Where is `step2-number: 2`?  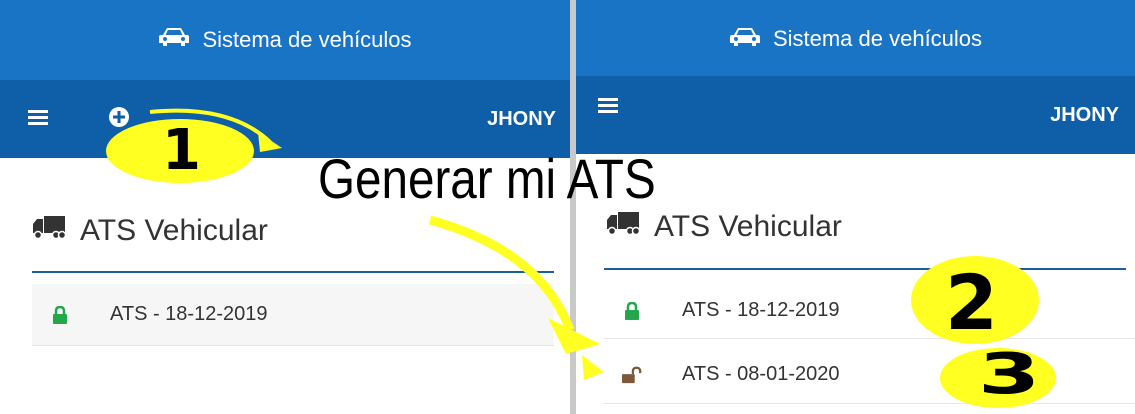 step2-number: 2 is located at coordinates (971, 302).